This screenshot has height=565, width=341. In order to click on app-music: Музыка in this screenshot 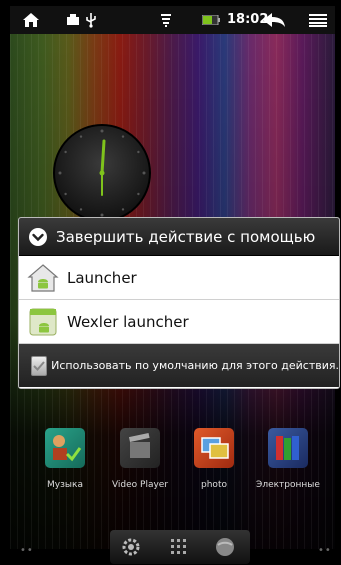, I will do `click(65, 459)`.